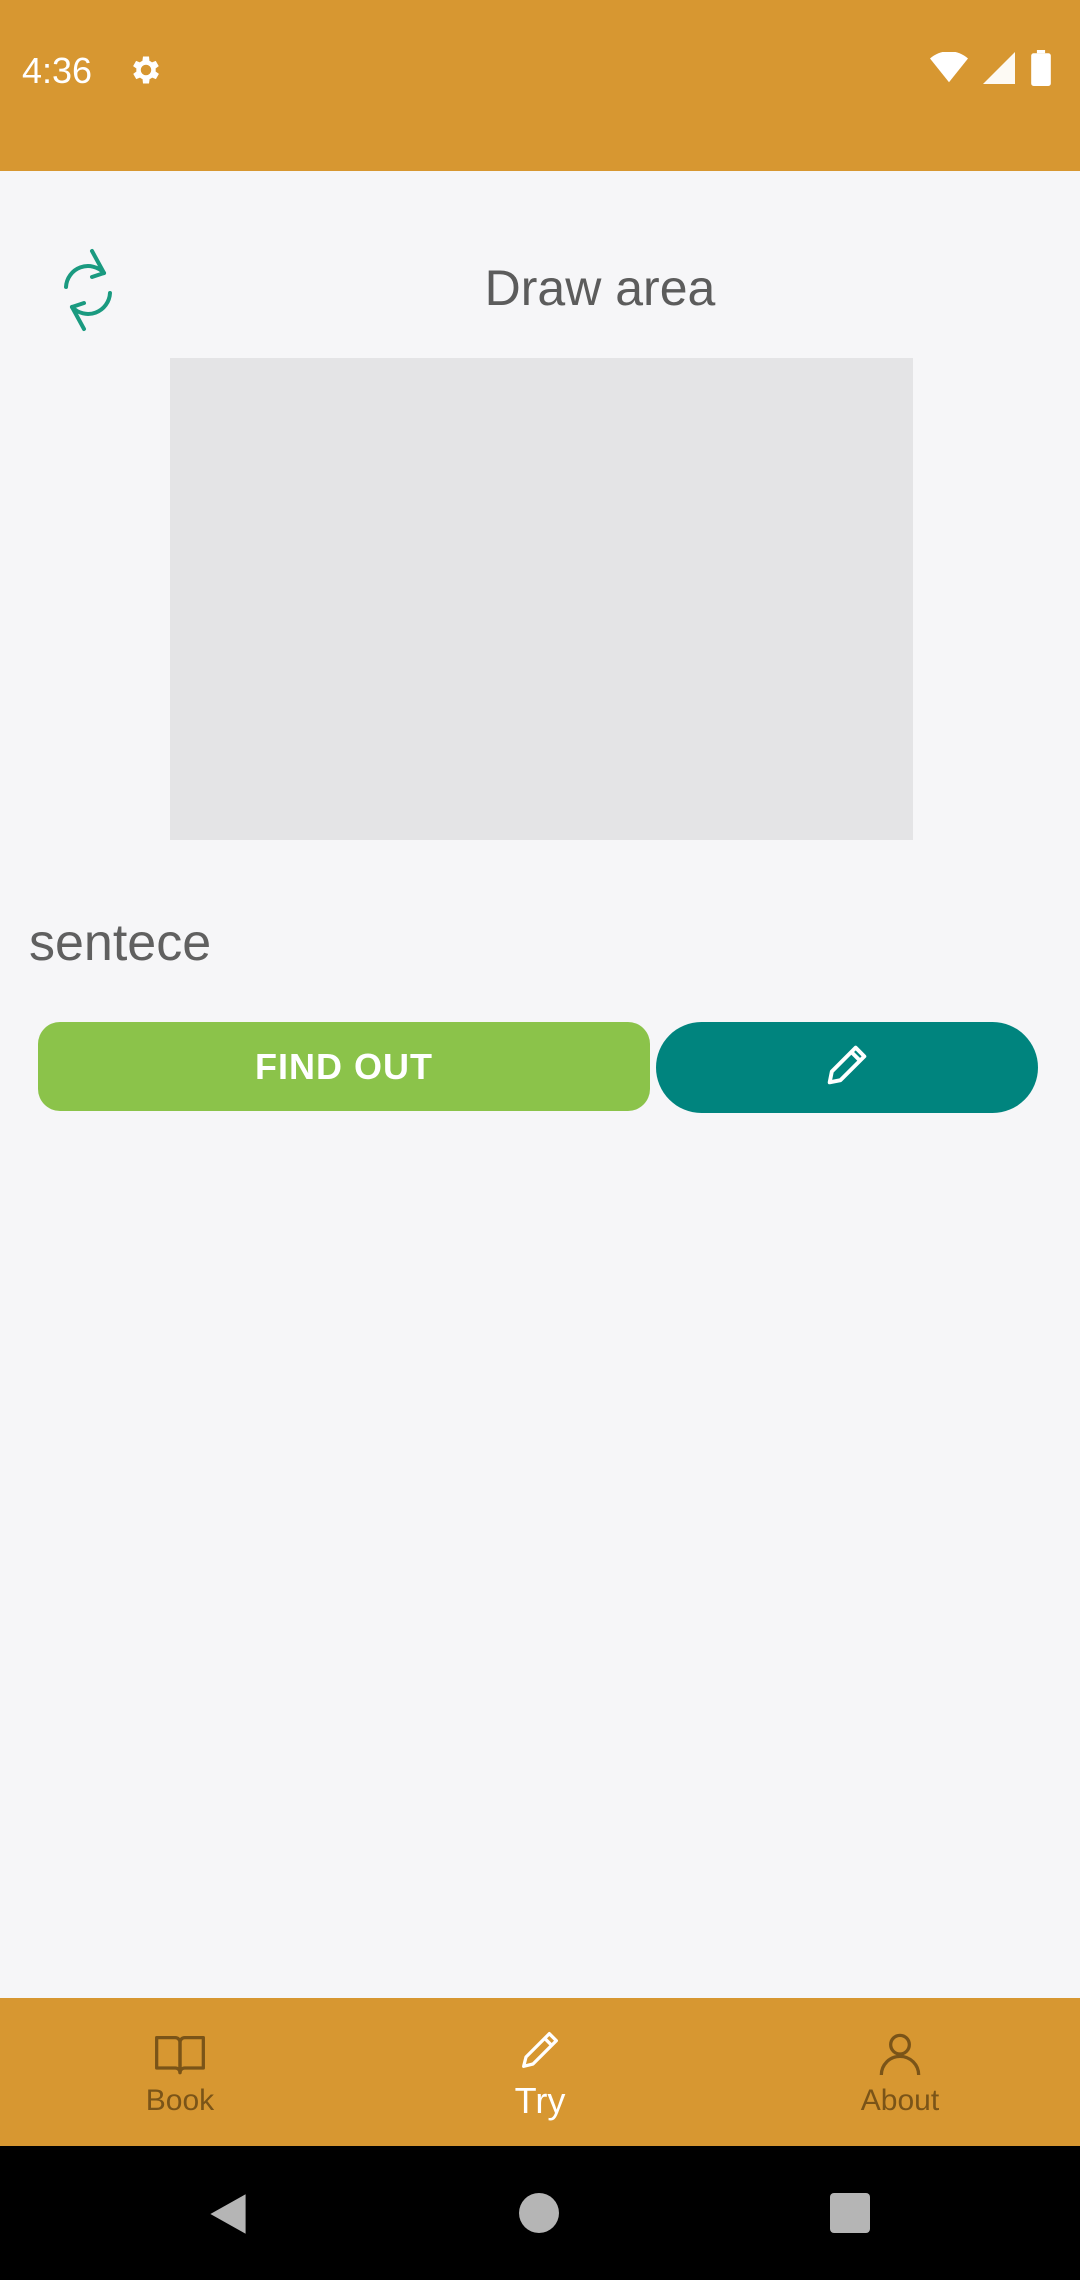 The width and height of the screenshot is (1080, 2280). I want to click on status-time: 4:36, so click(57, 70).